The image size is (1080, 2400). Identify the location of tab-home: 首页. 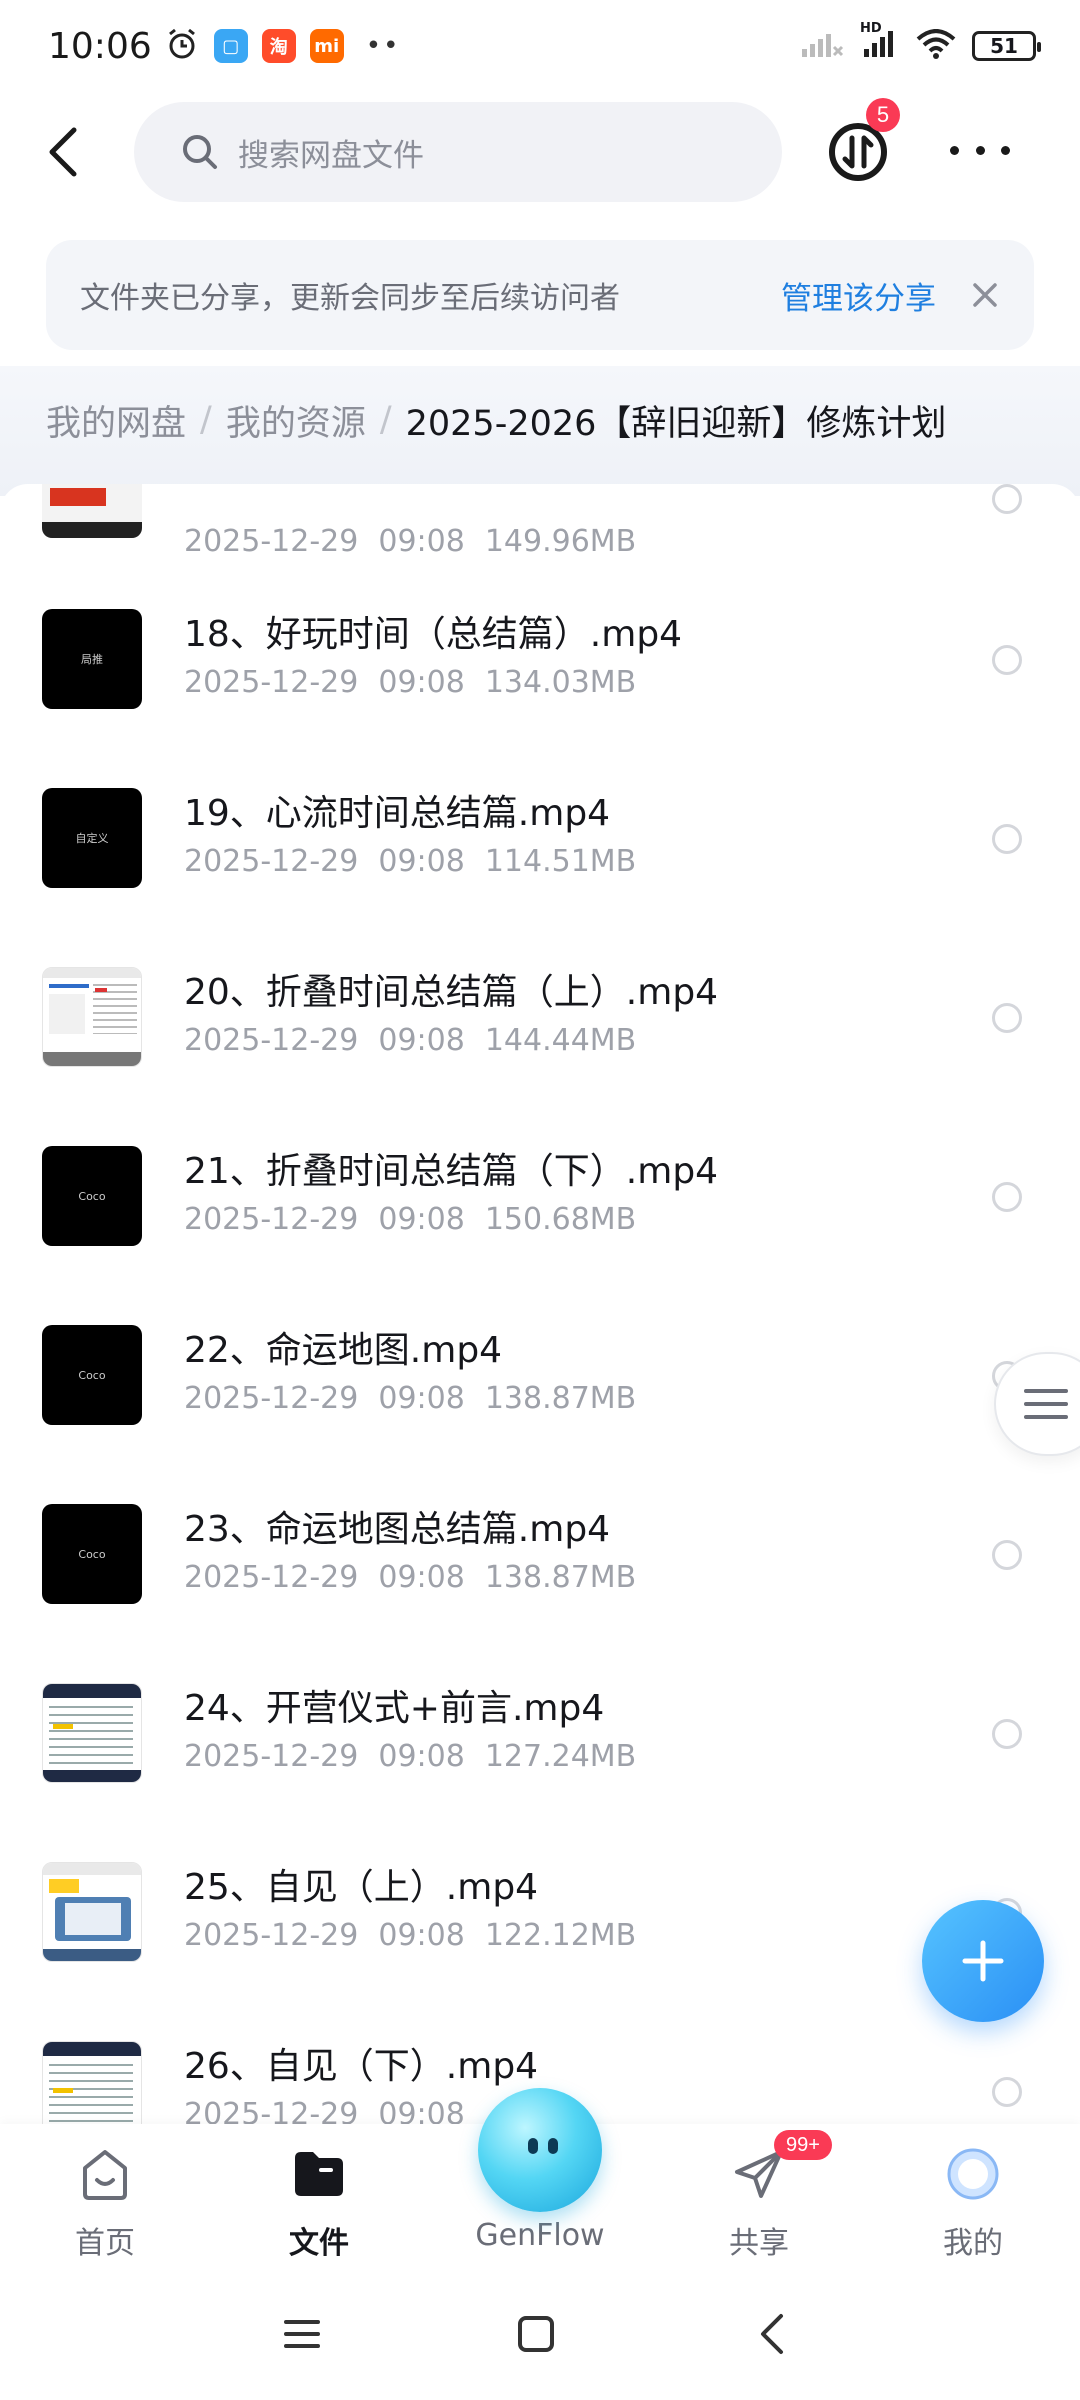
(105, 2199).